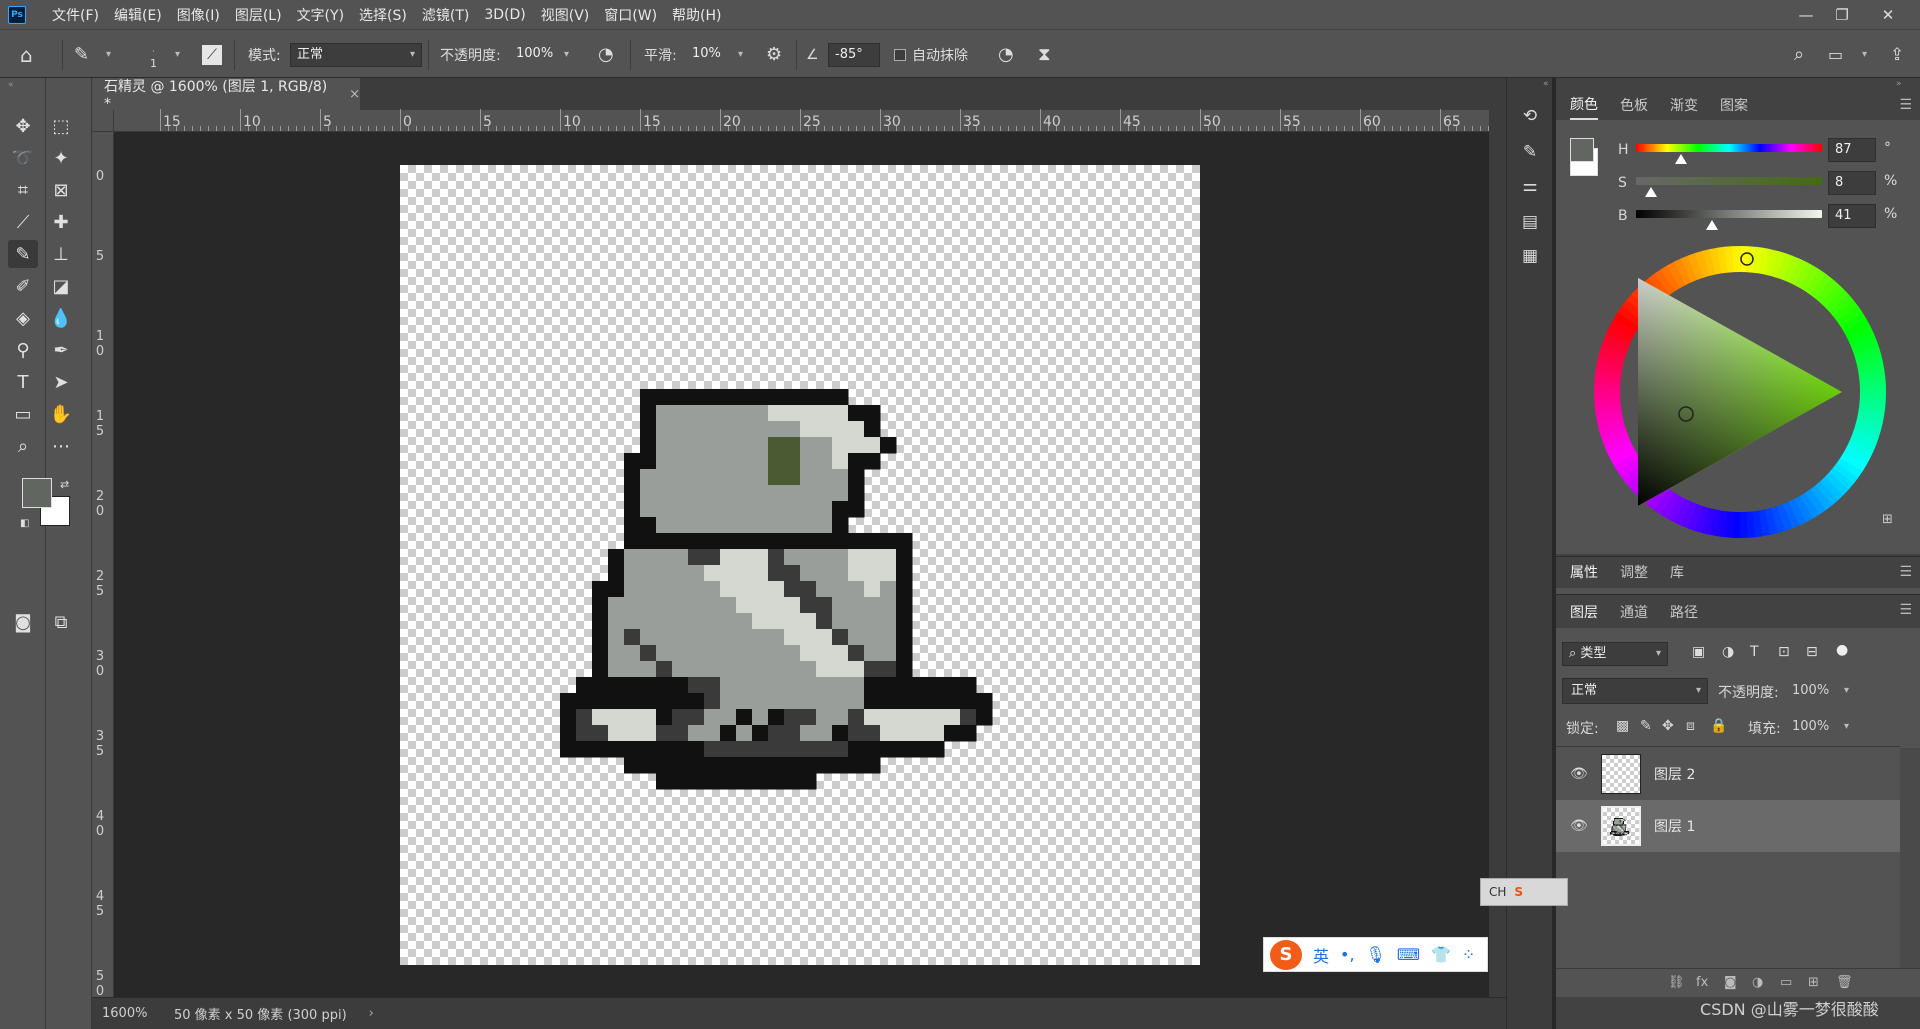 The height and width of the screenshot is (1029, 1920). I want to click on microphone-icon: 🎙, so click(1376, 954).